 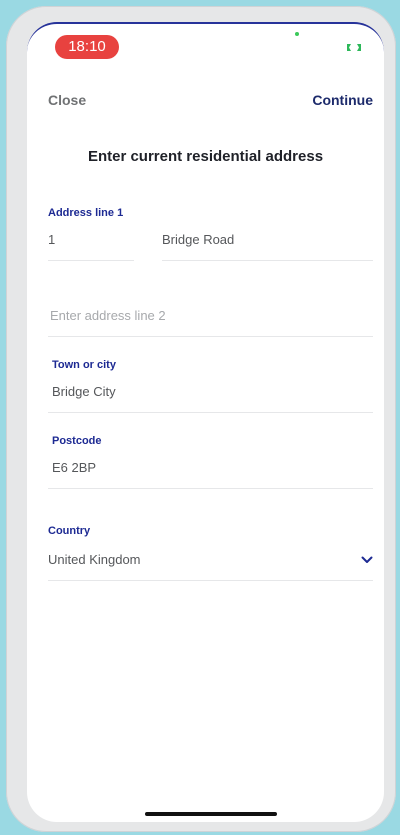 I want to click on postcode-underline, so click(x=210, y=488).